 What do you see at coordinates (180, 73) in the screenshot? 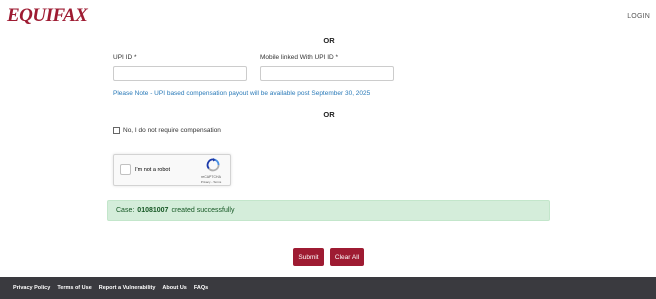
I see `upi-id-input` at bounding box center [180, 73].